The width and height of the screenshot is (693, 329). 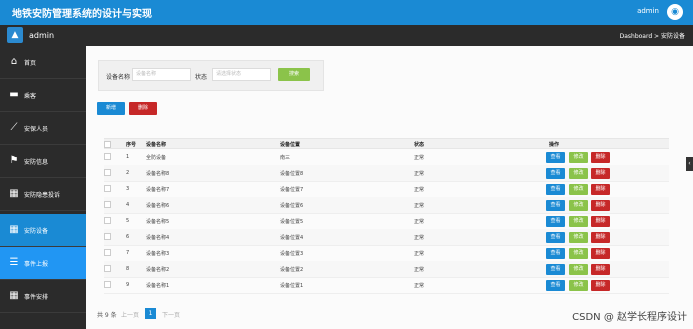 I want to click on sub-username: admin, so click(x=42, y=35).